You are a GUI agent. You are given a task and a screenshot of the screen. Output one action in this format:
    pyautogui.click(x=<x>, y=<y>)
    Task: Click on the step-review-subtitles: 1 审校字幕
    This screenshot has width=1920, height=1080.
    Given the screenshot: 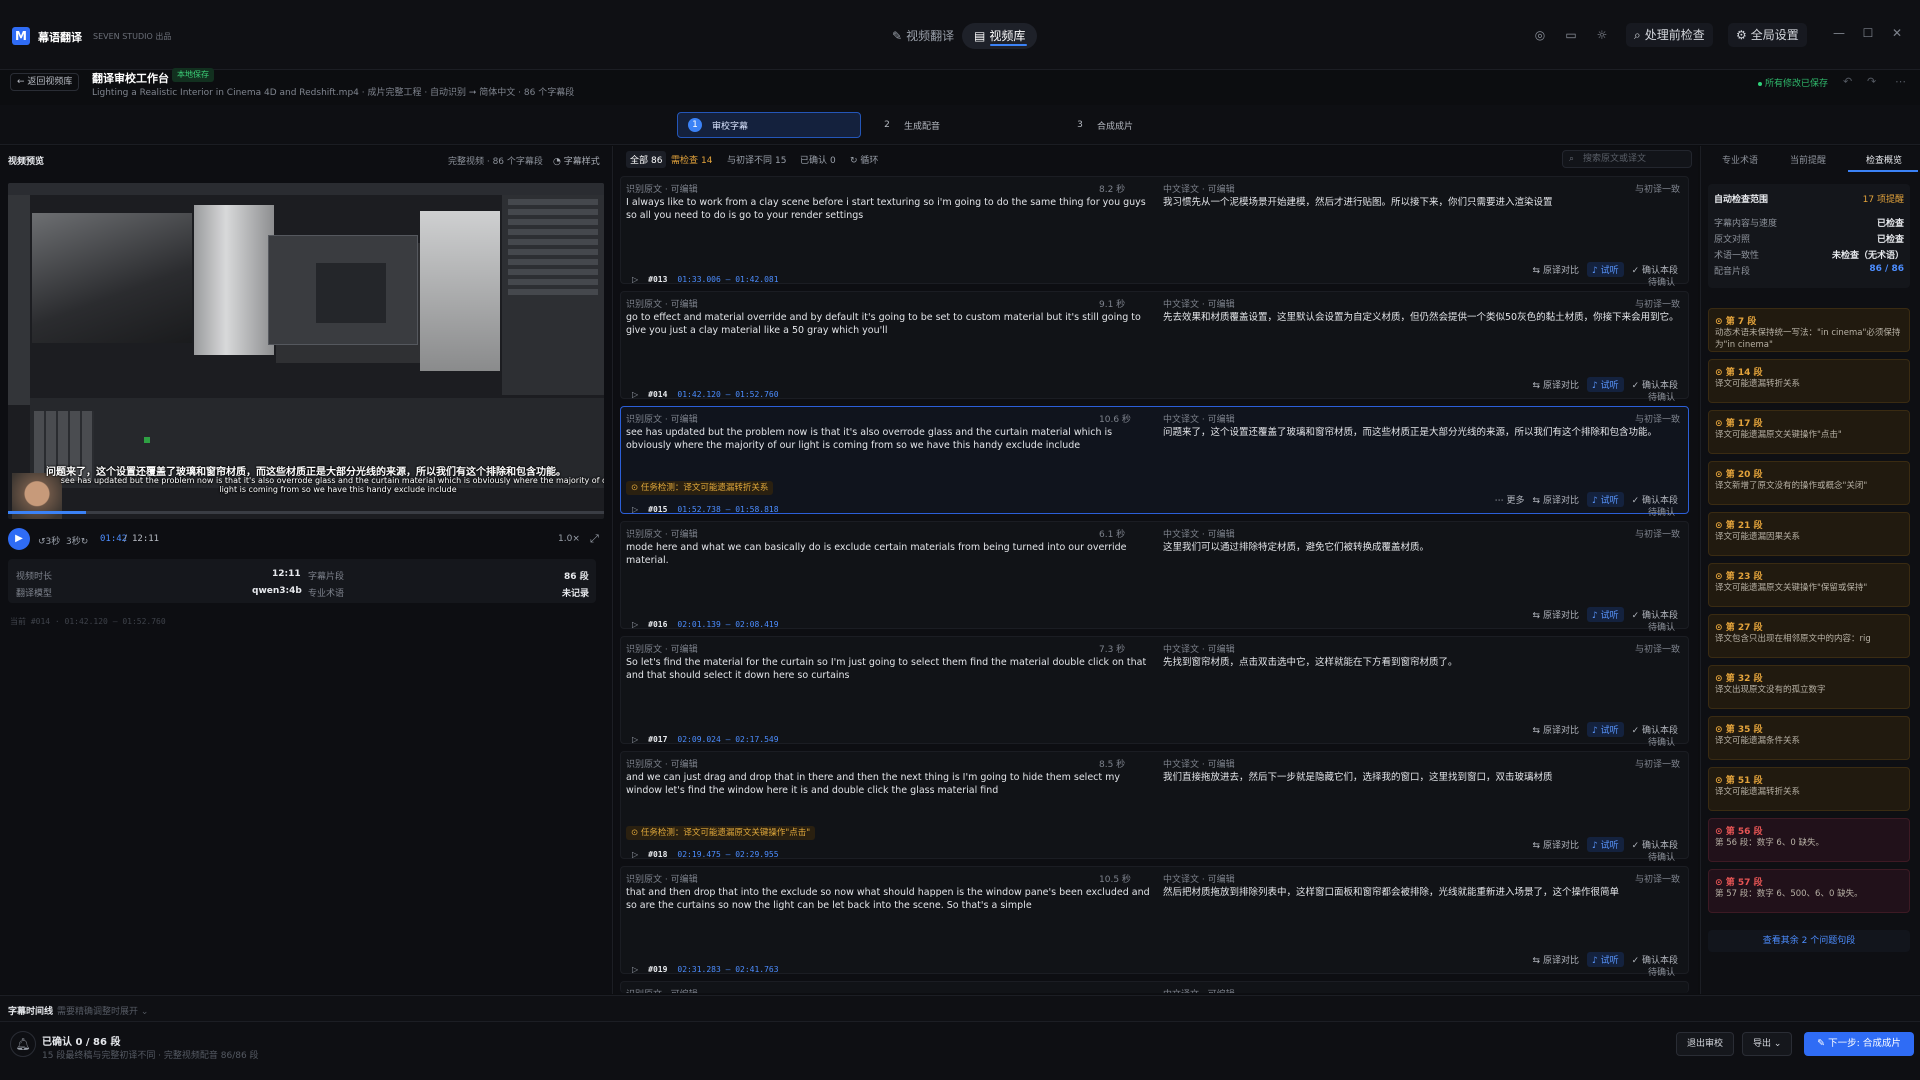 What is the action you would take?
    pyautogui.click(x=769, y=125)
    